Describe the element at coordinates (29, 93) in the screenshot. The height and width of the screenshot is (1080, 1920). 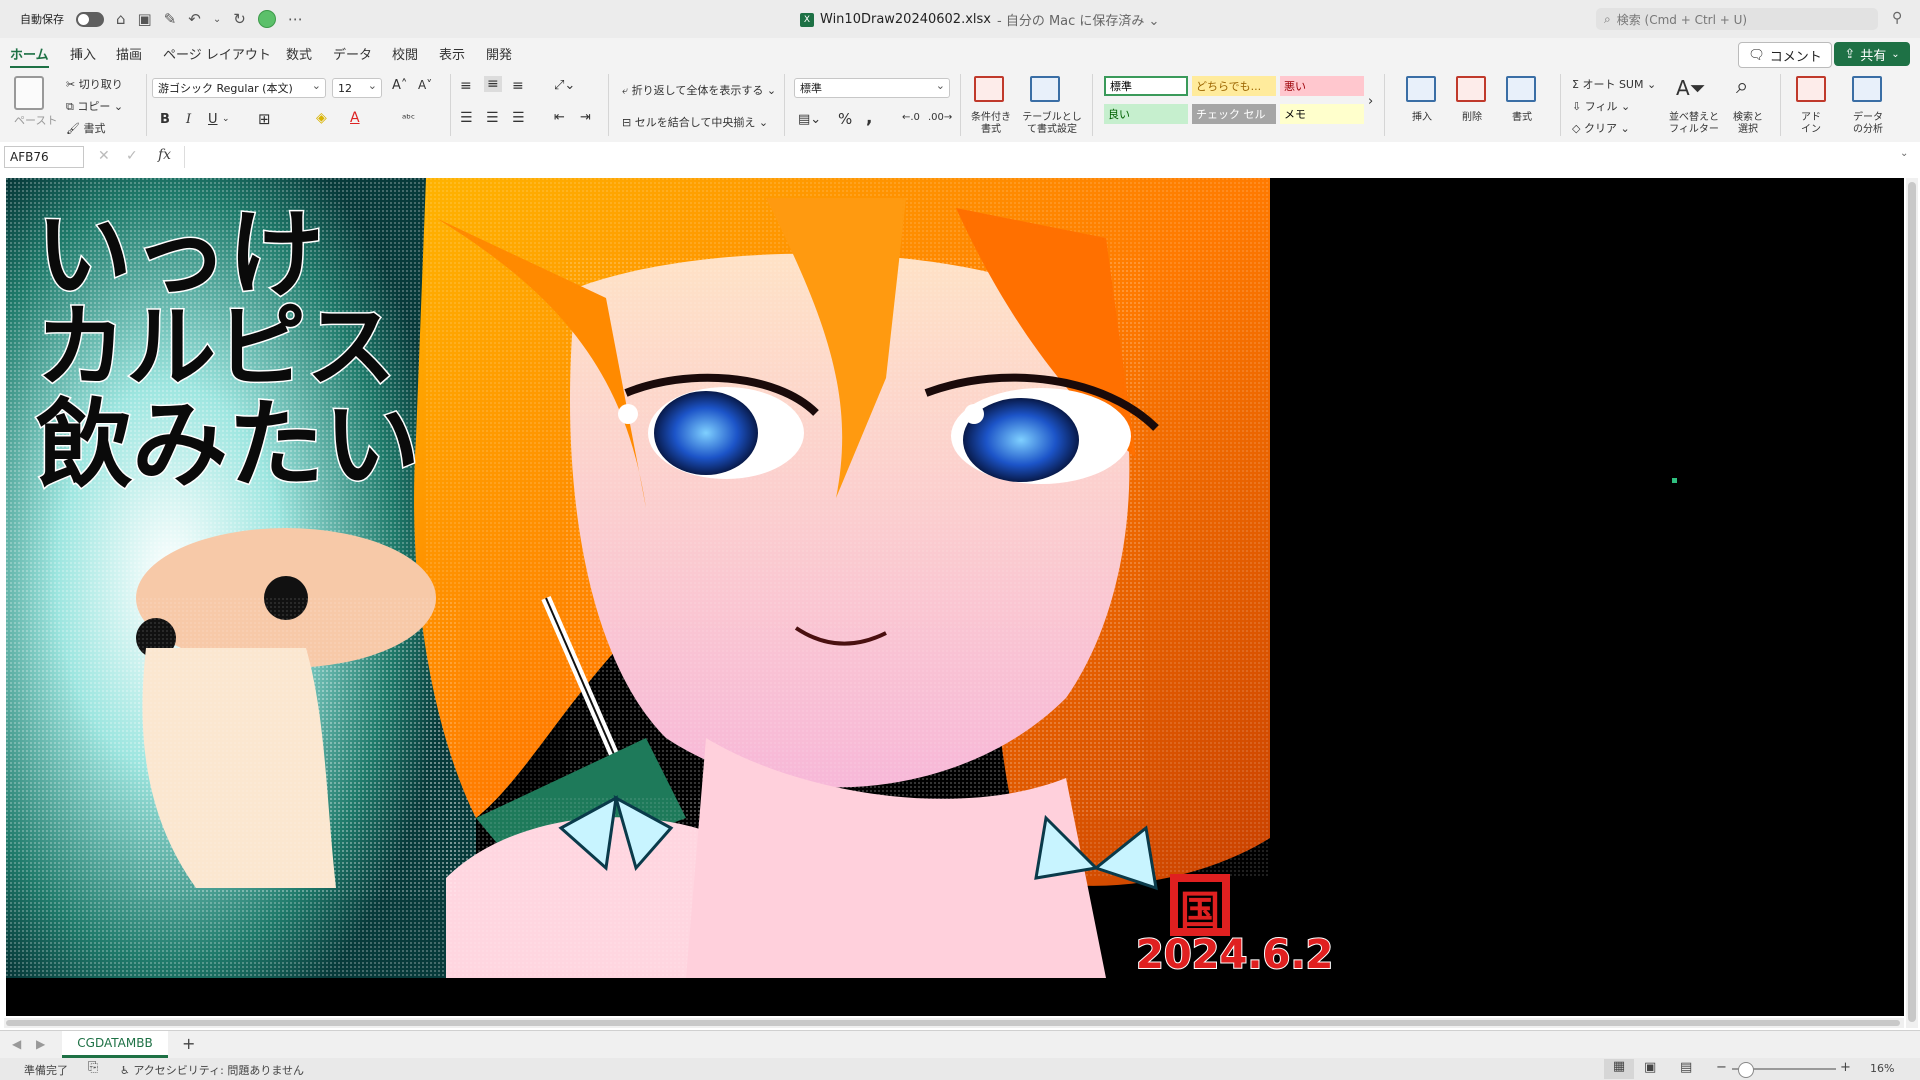
I see `paste-icon` at that location.